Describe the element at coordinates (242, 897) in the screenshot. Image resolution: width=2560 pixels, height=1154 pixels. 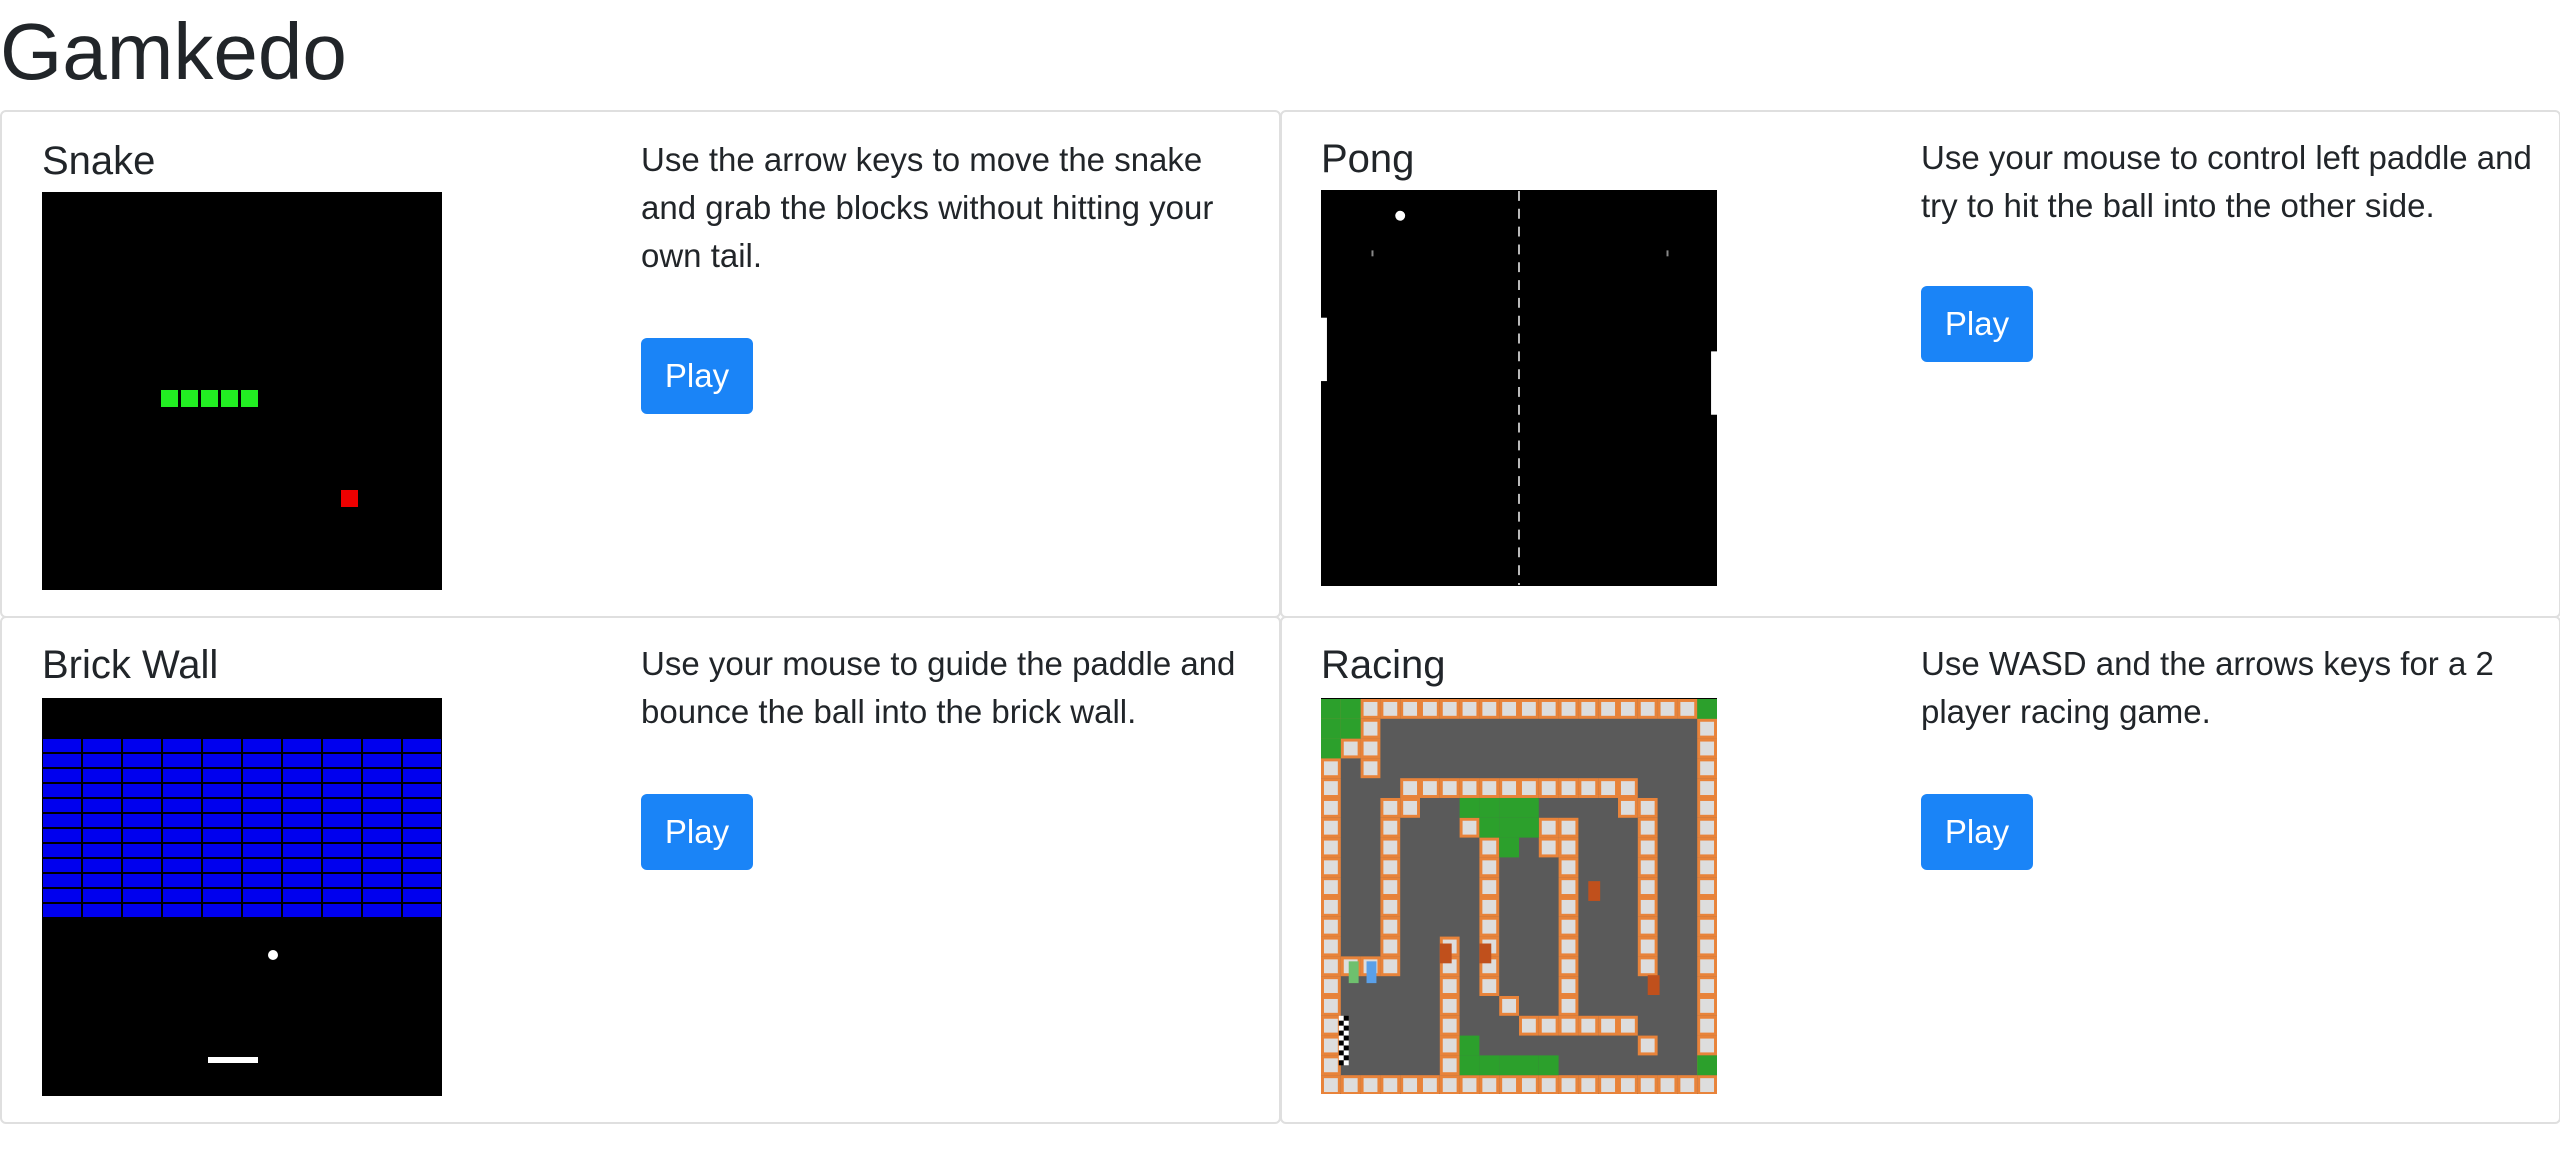
I see `brick-wall-screenshot` at that location.